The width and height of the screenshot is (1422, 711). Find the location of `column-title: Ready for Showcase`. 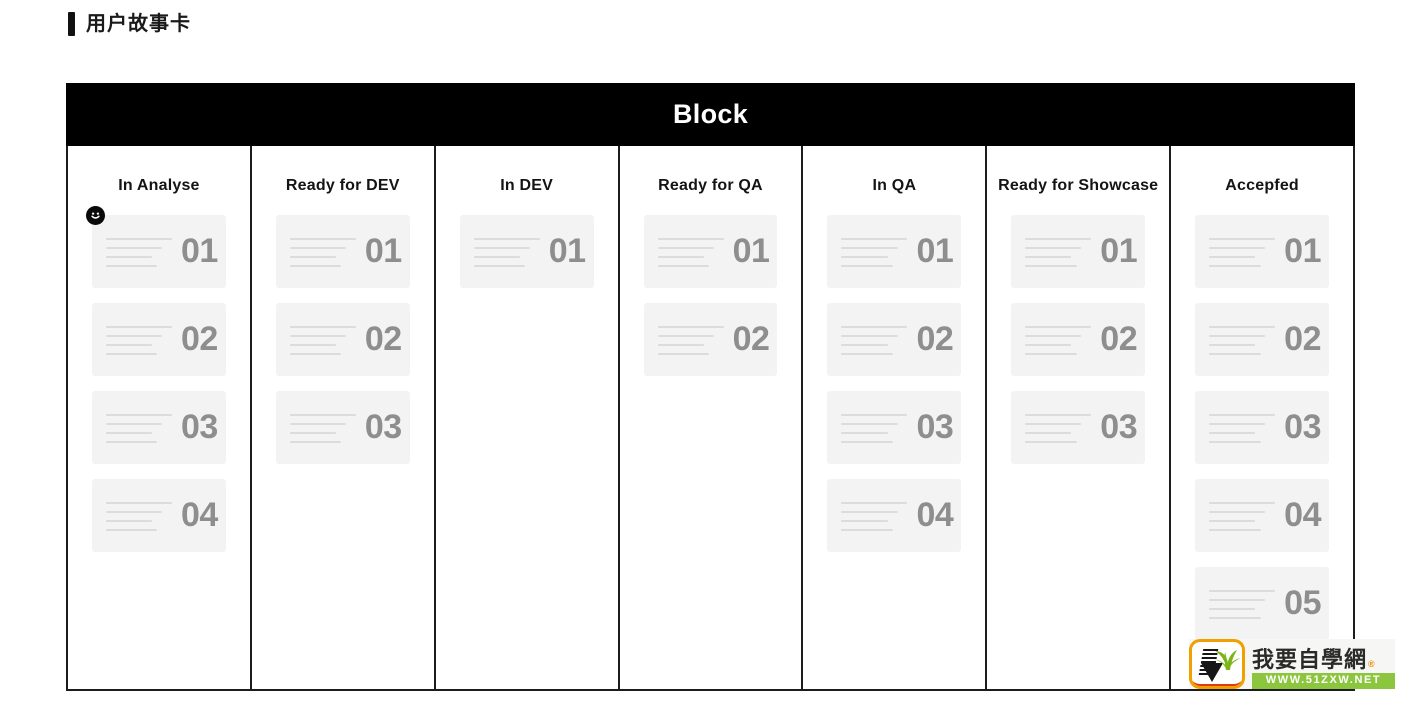

column-title: Ready for Showcase is located at coordinates (1078, 185).